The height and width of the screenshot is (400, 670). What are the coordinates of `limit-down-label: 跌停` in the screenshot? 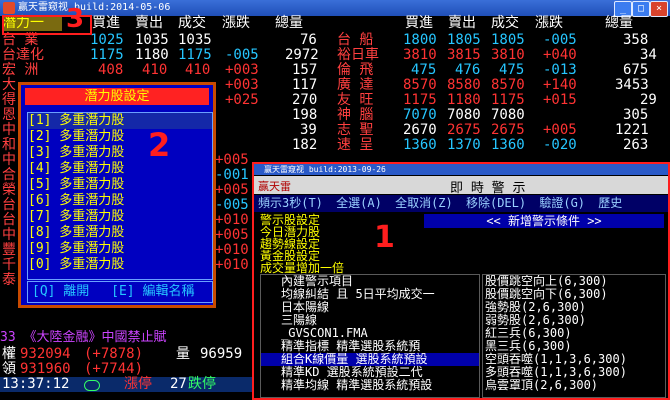 It's located at (202, 384).